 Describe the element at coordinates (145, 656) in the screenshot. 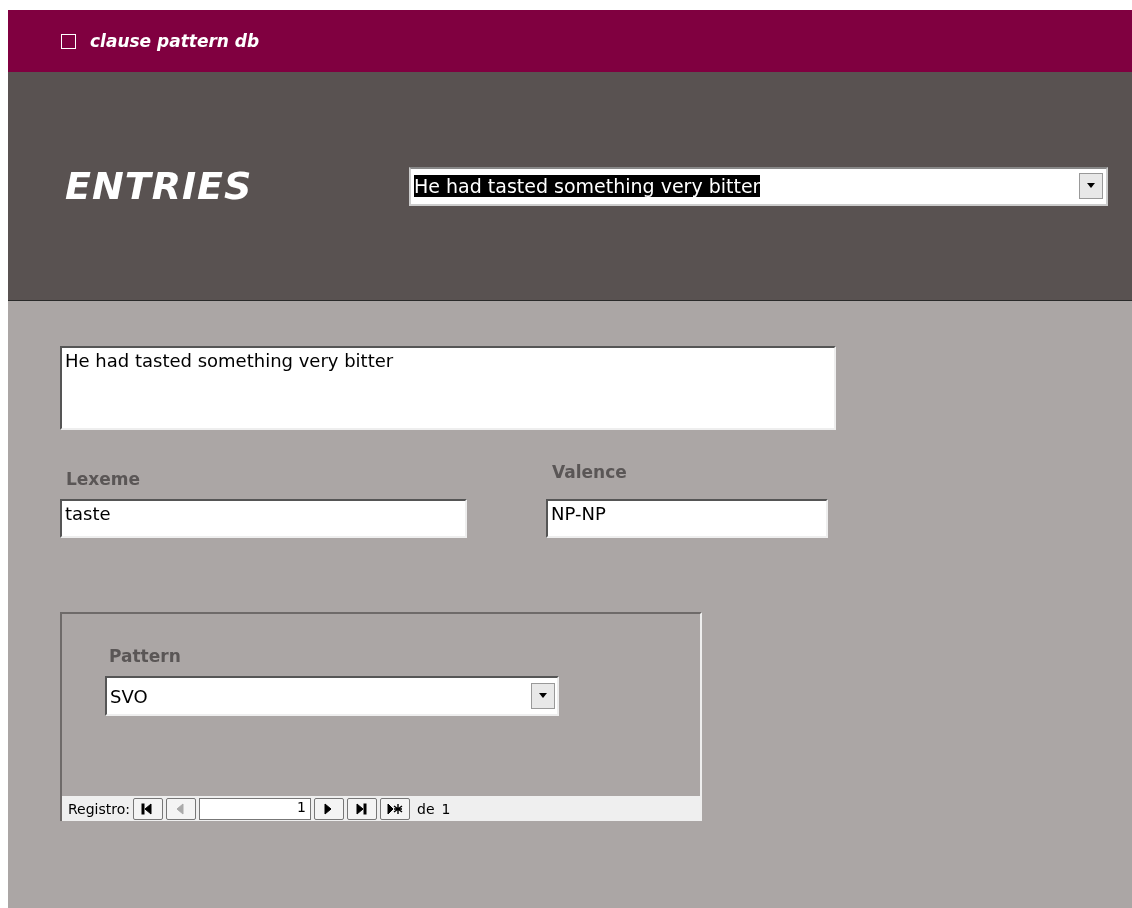

I see `field-label: Pattern` at that location.